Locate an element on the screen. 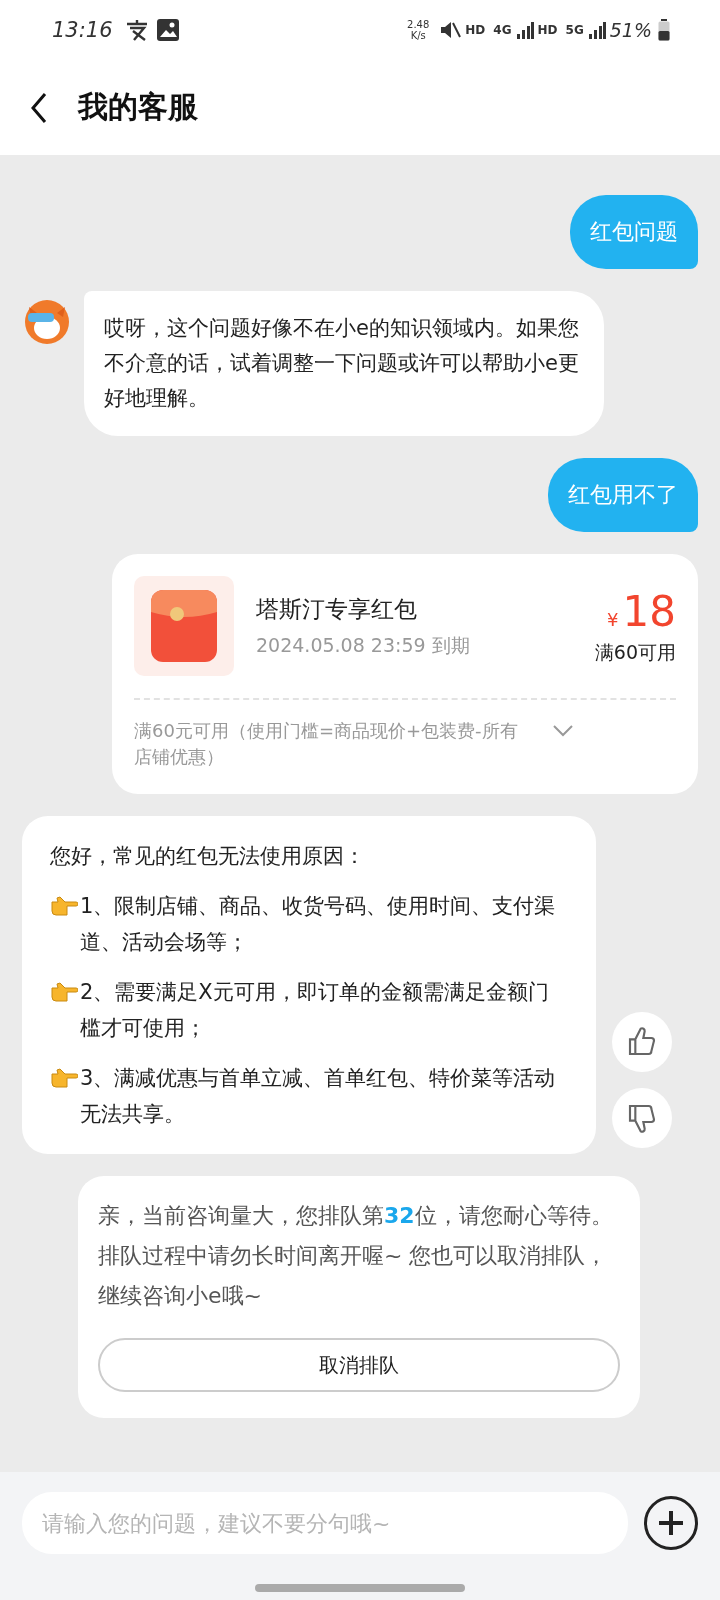 The image size is (720, 1600). app-notification-icon is located at coordinates (136, 30).